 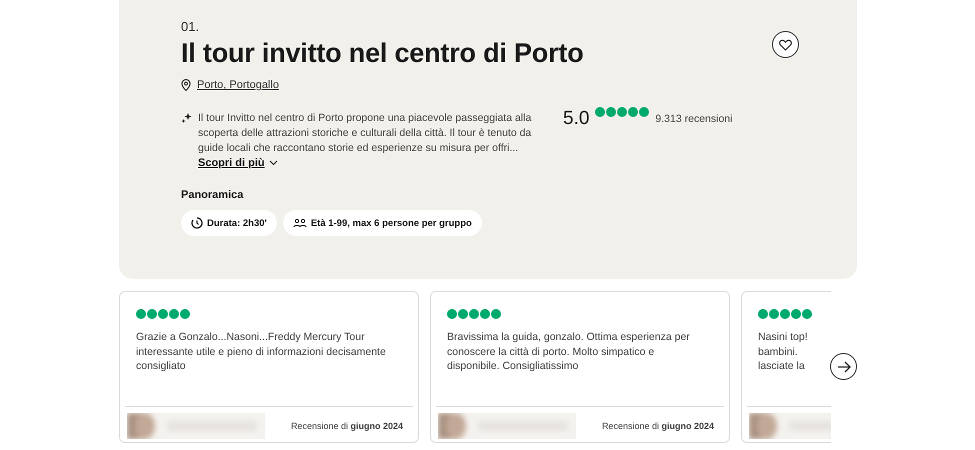 I want to click on favorite-button, so click(x=785, y=44).